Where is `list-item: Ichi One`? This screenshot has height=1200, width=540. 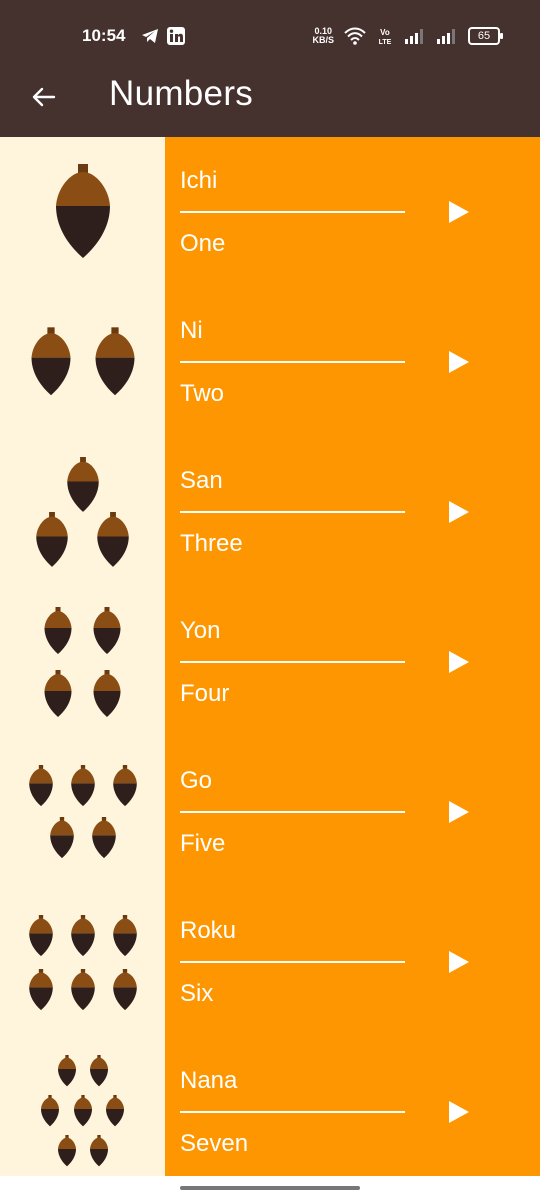
list-item: Ichi One is located at coordinates (270, 212).